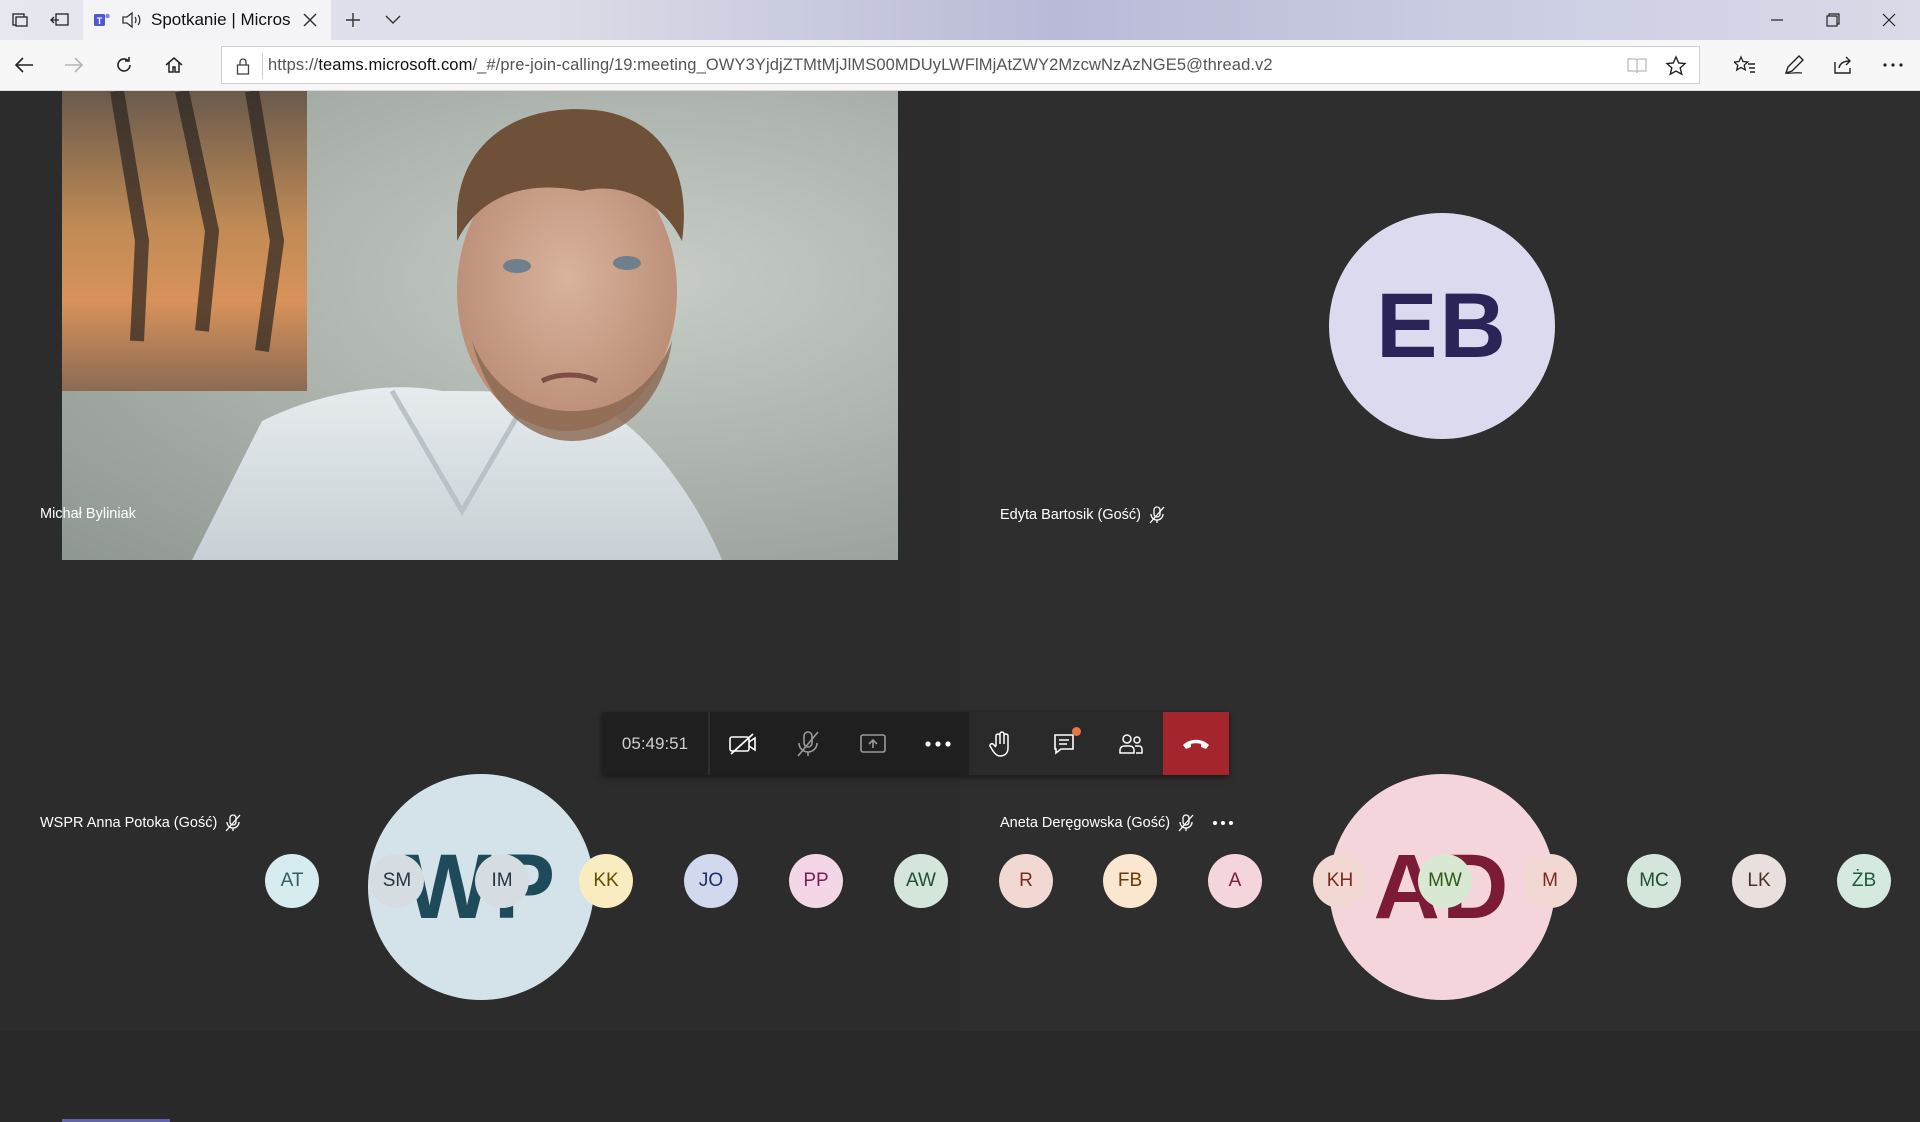  I want to click on speaker-audio-icon, so click(132, 20).